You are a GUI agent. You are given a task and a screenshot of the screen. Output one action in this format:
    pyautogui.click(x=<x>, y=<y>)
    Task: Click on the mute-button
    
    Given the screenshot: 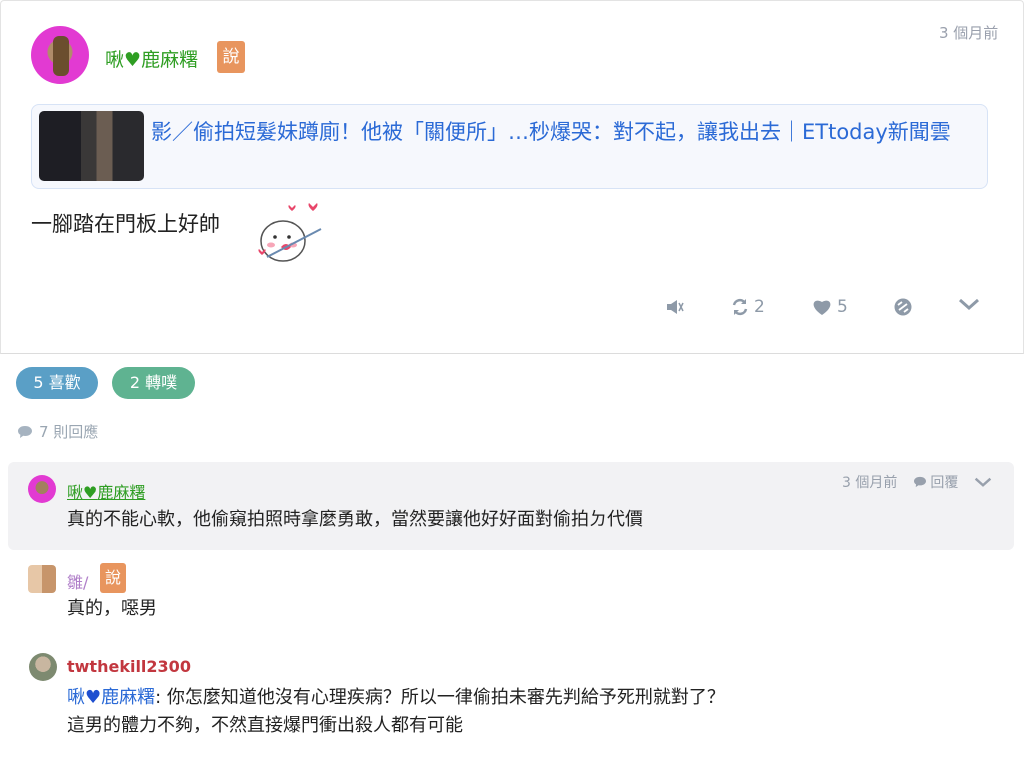 What is the action you would take?
    pyautogui.click(x=675, y=307)
    